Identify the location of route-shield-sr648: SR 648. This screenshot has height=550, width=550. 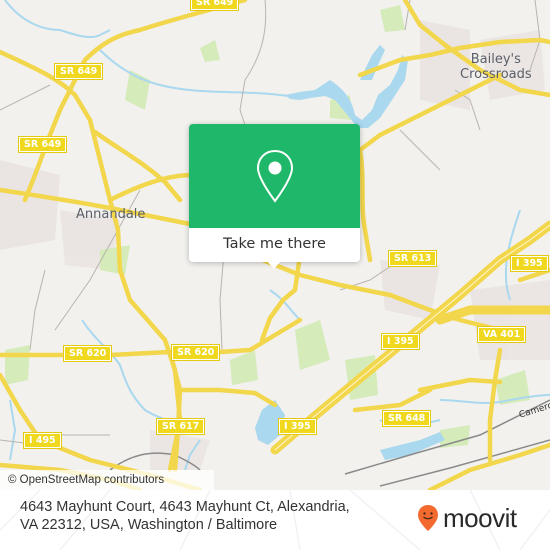
(406, 418).